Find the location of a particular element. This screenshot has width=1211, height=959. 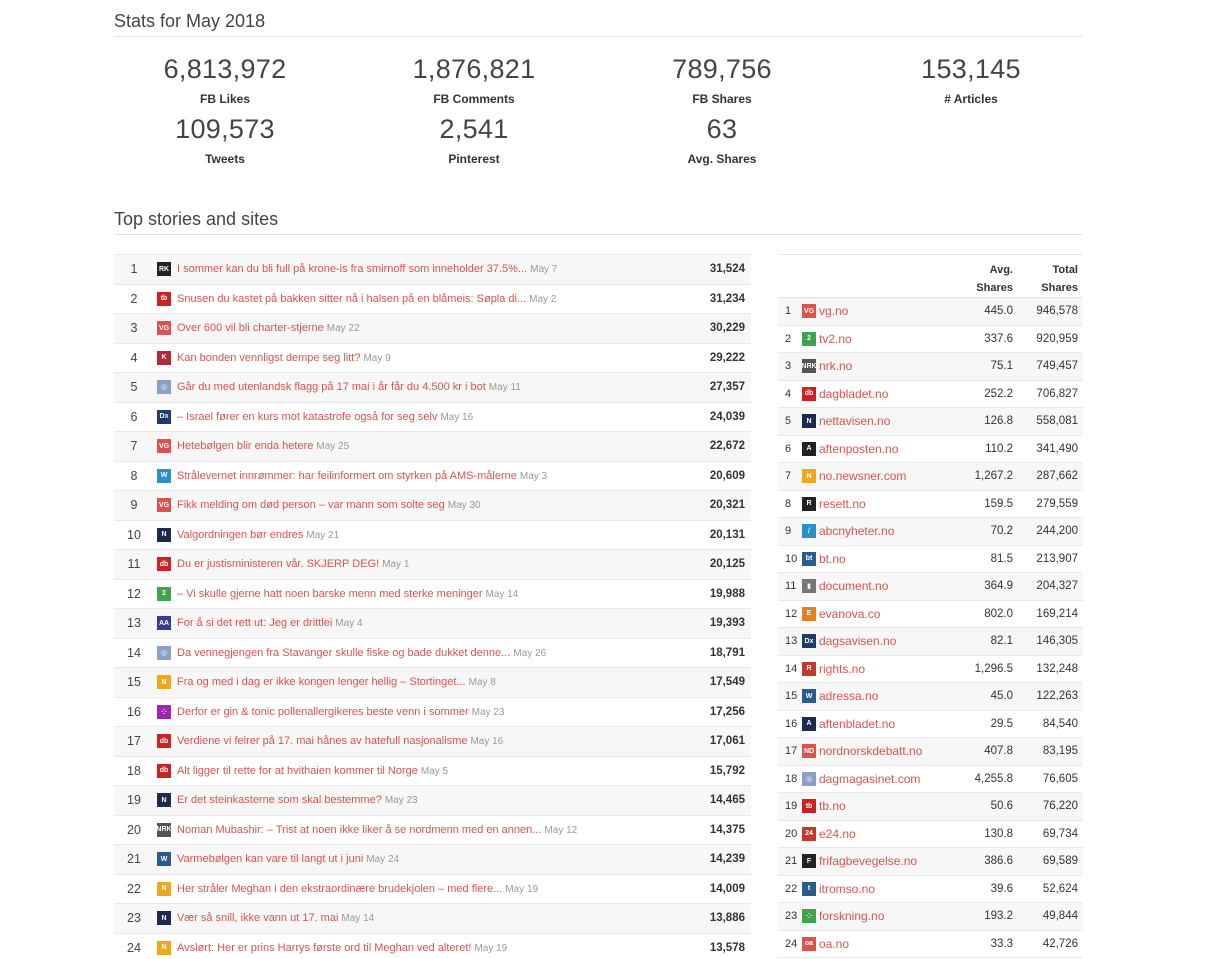

site-link: nettavisen.no is located at coordinates (854, 421).